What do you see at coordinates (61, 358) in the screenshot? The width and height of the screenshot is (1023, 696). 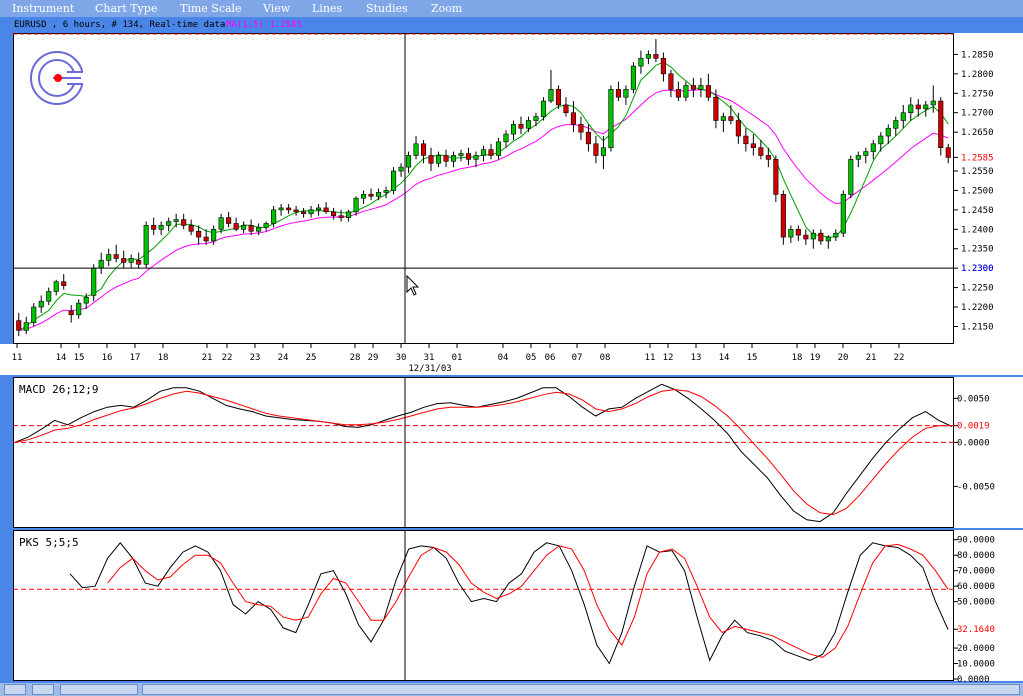 I see `date-tick-label: 14` at bounding box center [61, 358].